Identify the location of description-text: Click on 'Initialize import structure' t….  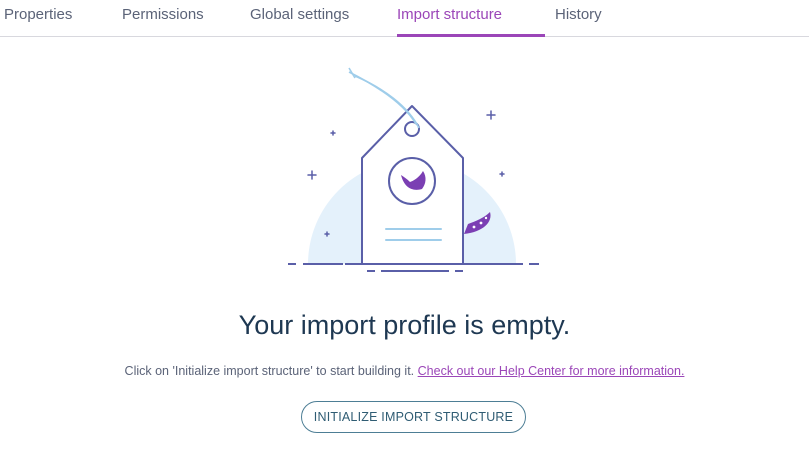
(269, 371).